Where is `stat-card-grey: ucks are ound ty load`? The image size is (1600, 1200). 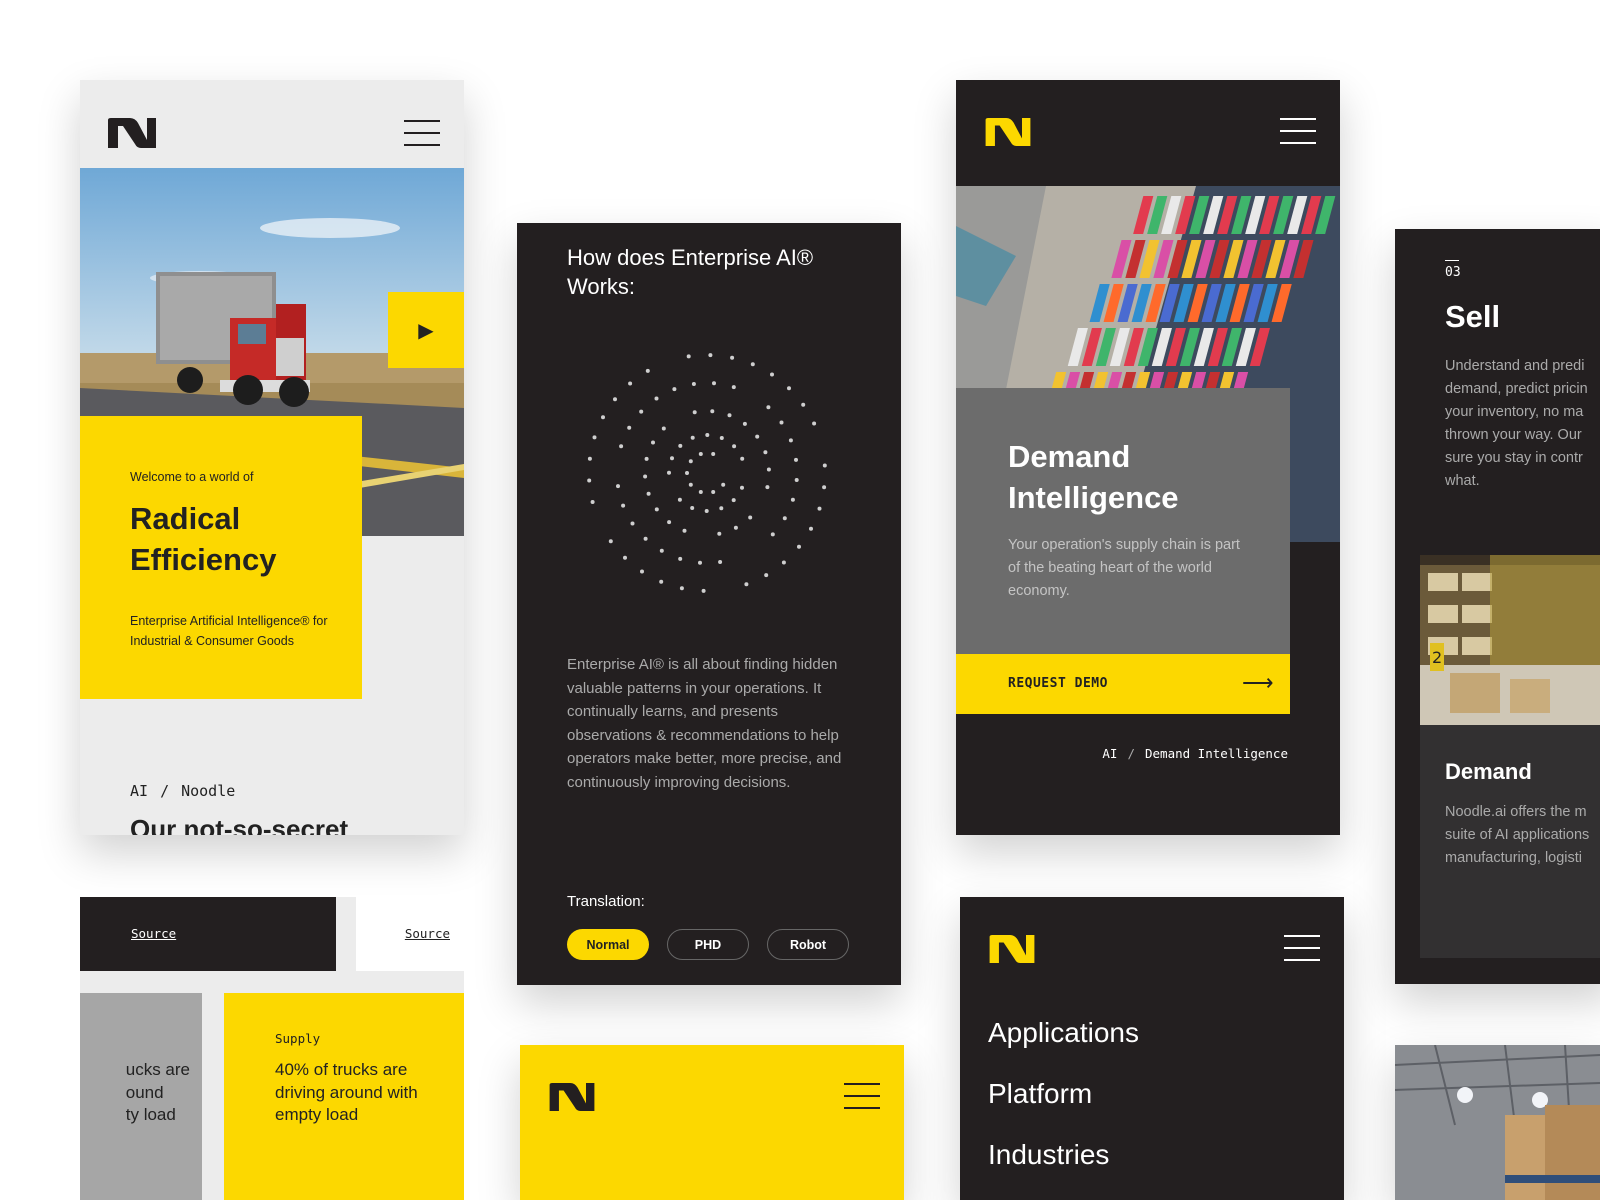
stat-card-grey: ucks are ound ty load is located at coordinates (141, 1096).